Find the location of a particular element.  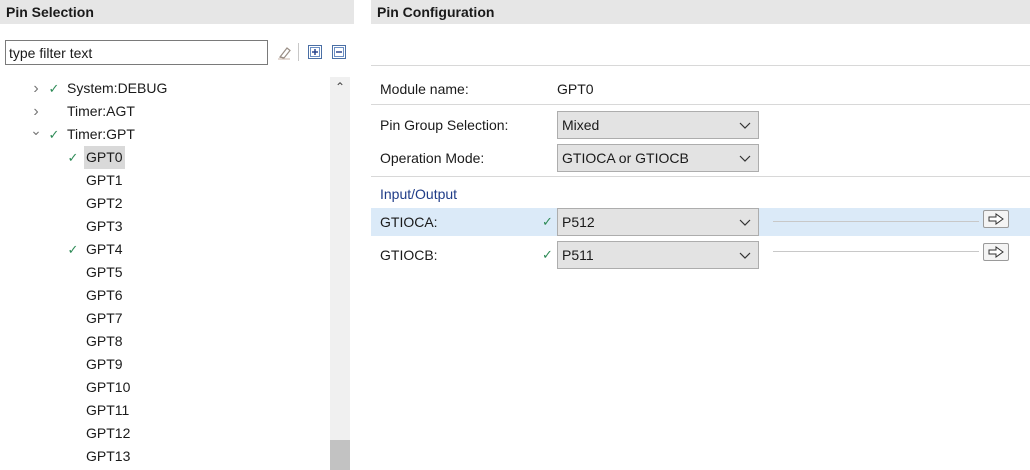

tree-item-gpt1: GPT1 is located at coordinates (165, 180).